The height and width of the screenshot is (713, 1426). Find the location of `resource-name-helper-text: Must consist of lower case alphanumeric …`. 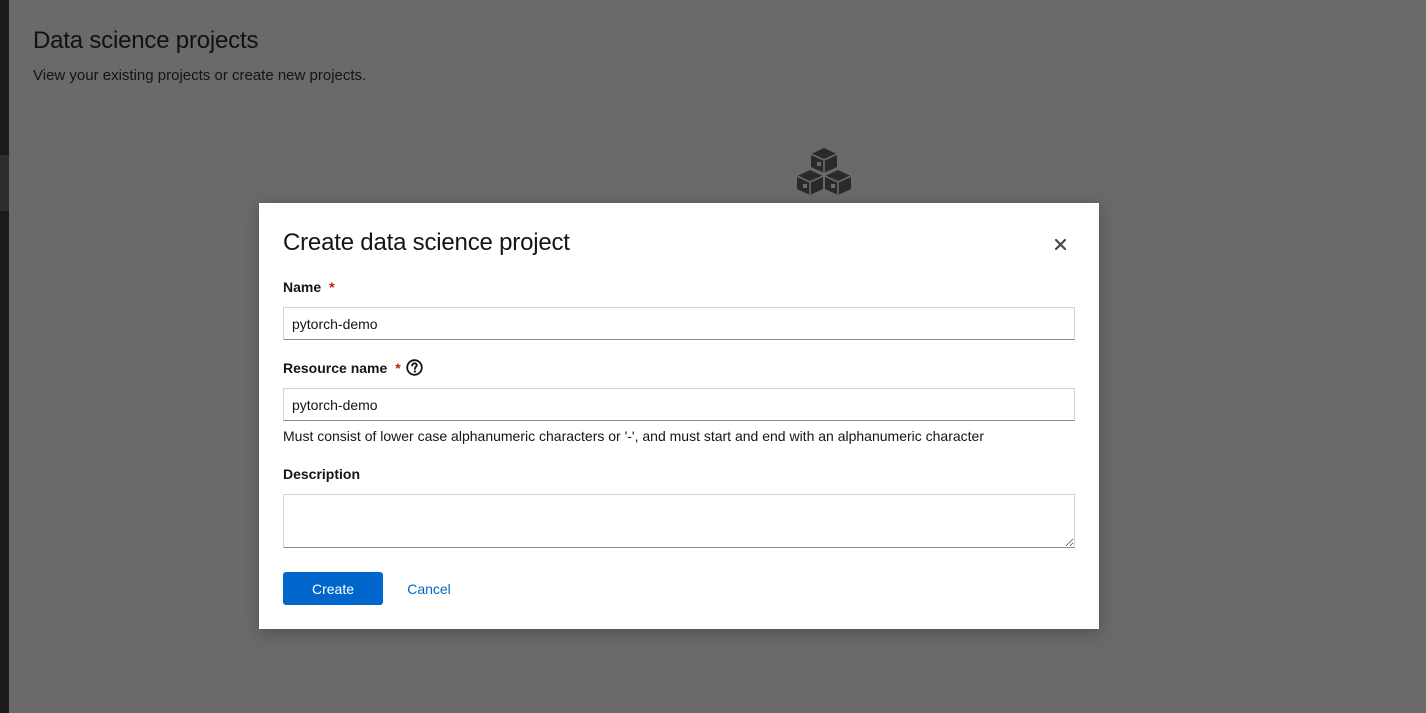

resource-name-helper-text: Must consist of lower case alphanumeric … is located at coordinates (634, 436).